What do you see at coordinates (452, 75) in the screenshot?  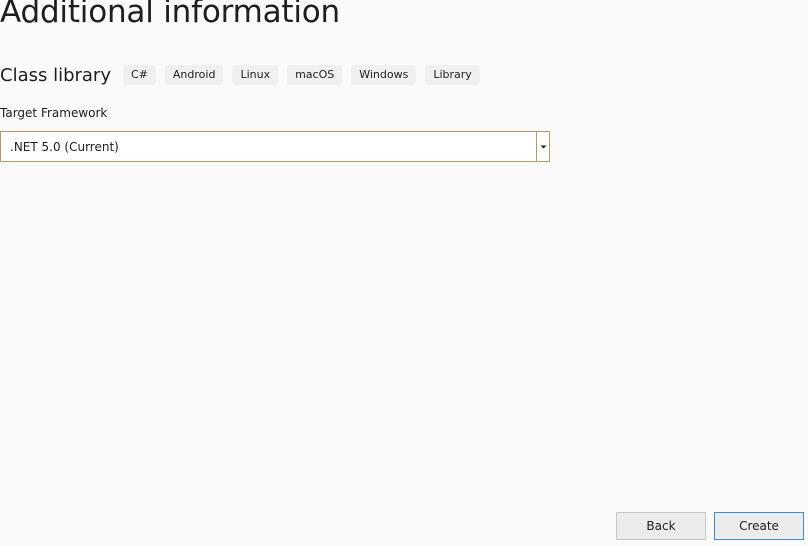 I see `tag-library: Library` at bounding box center [452, 75].